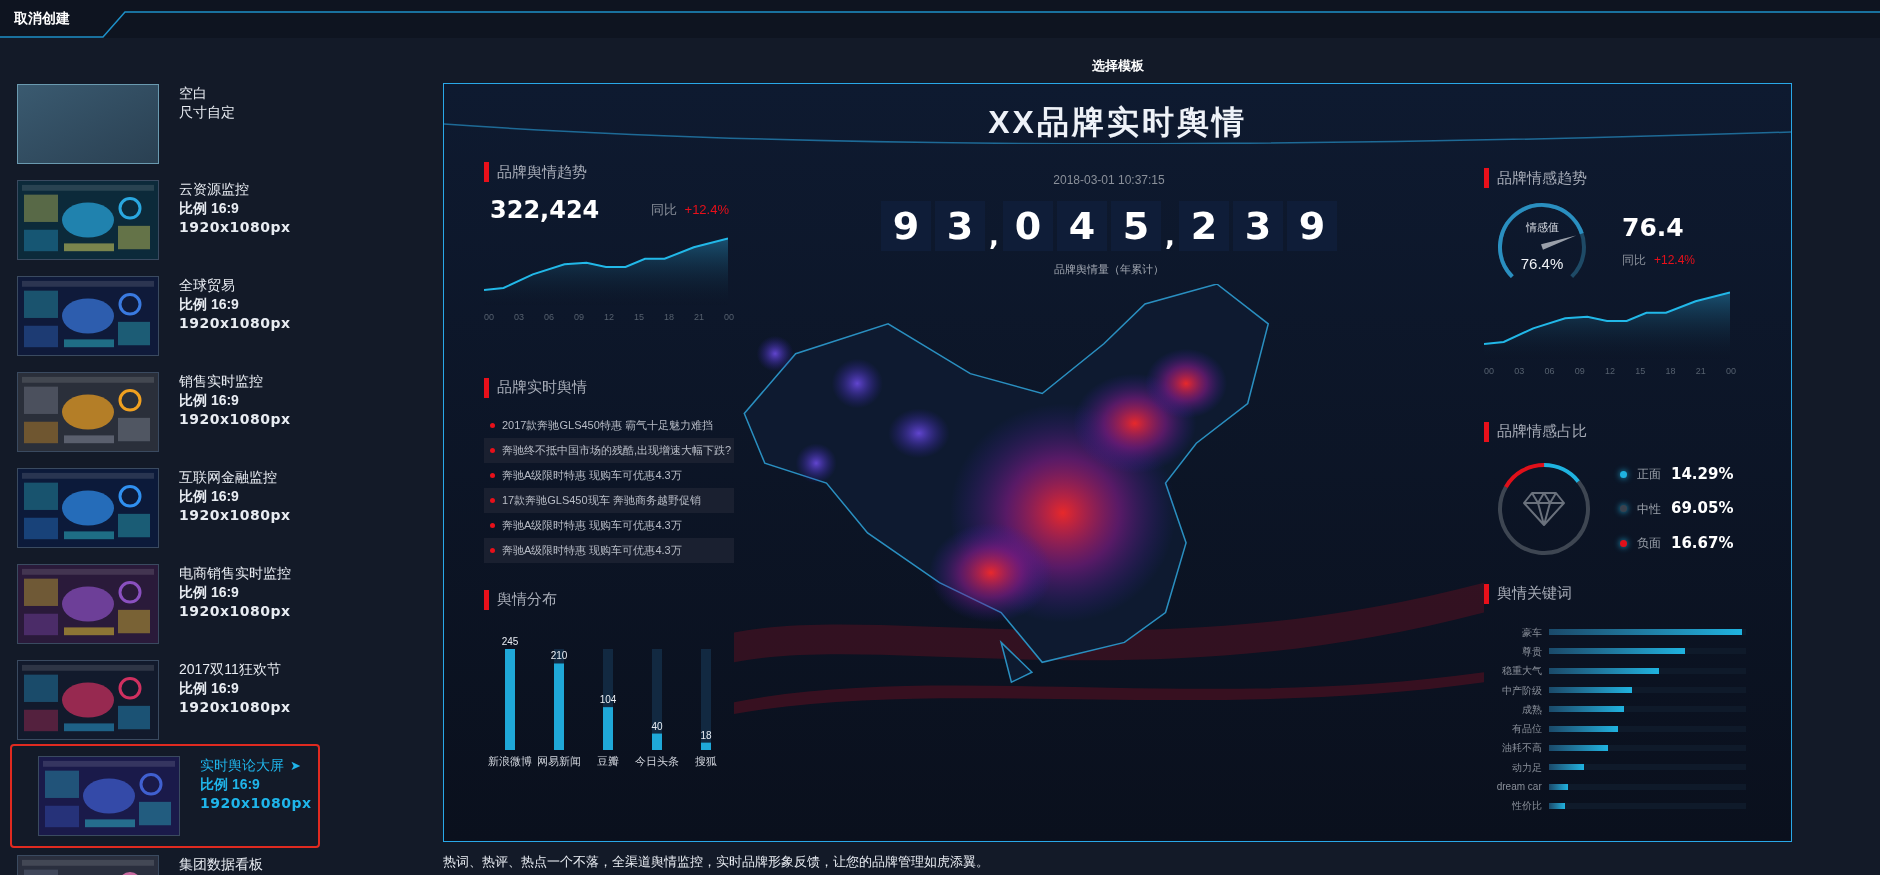 The width and height of the screenshot is (1880, 875). Describe the element at coordinates (1531, 651) in the screenshot. I see `keyword-label: 尊贵` at that location.